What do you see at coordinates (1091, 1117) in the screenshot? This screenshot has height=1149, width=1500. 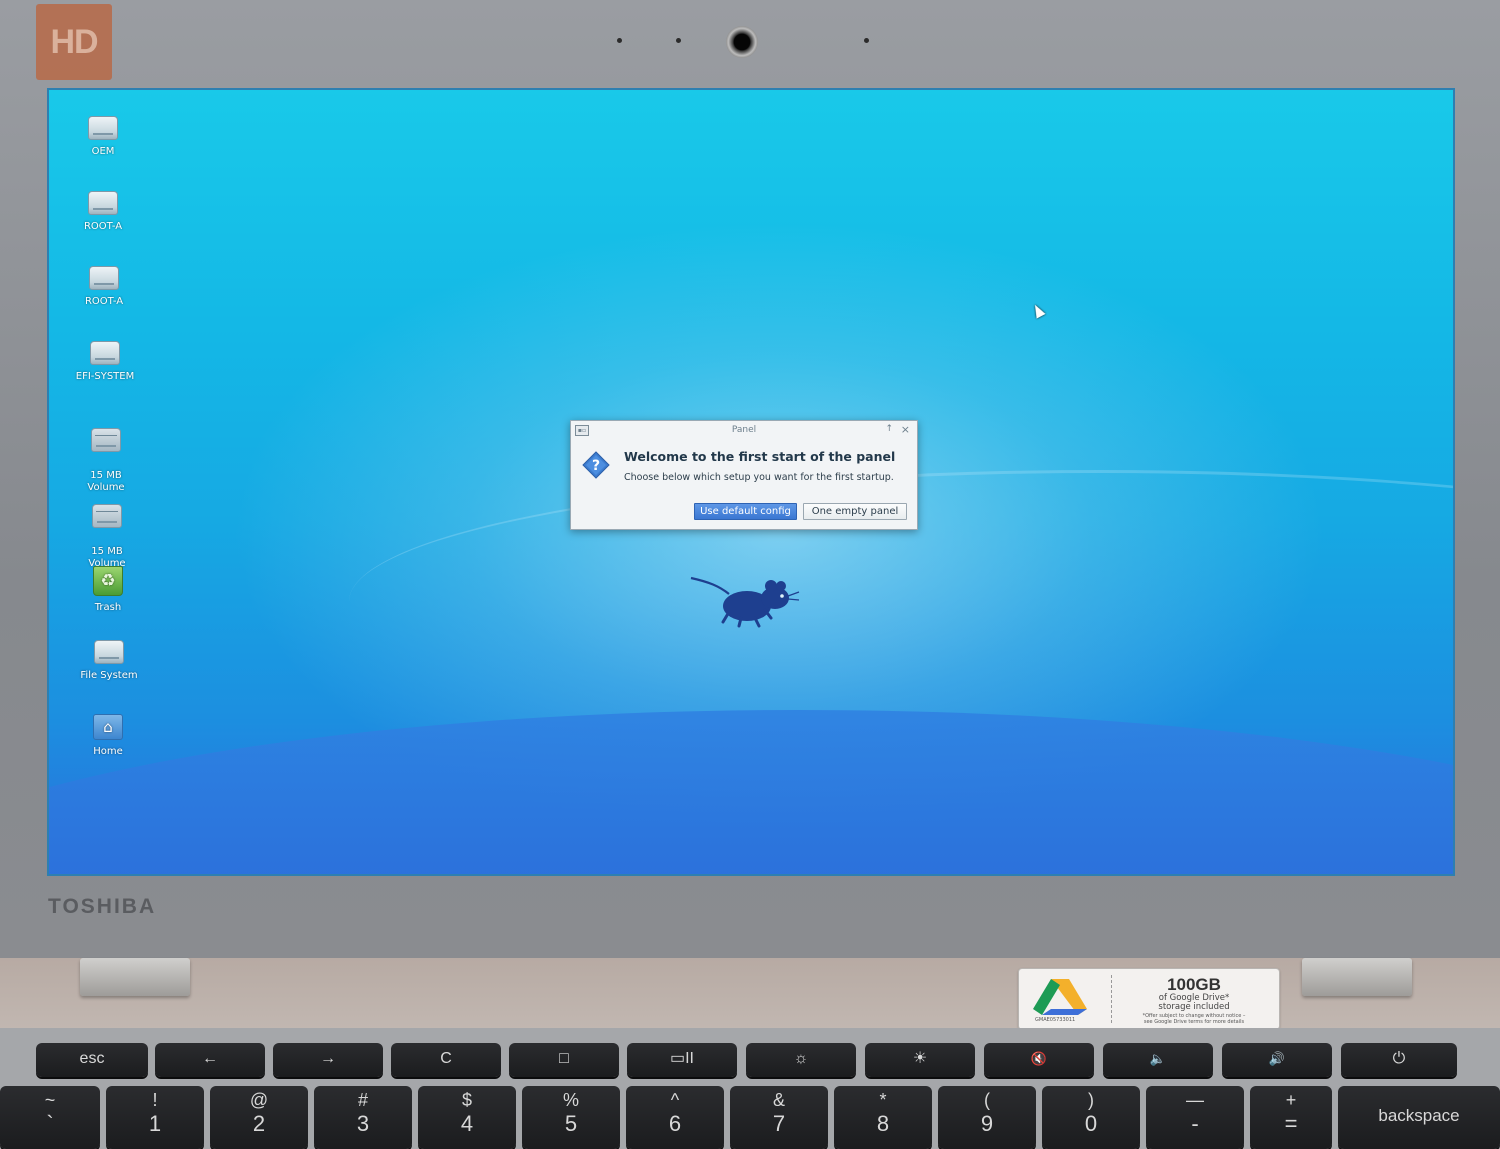 I see `key-0: ) 0` at bounding box center [1091, 1117].